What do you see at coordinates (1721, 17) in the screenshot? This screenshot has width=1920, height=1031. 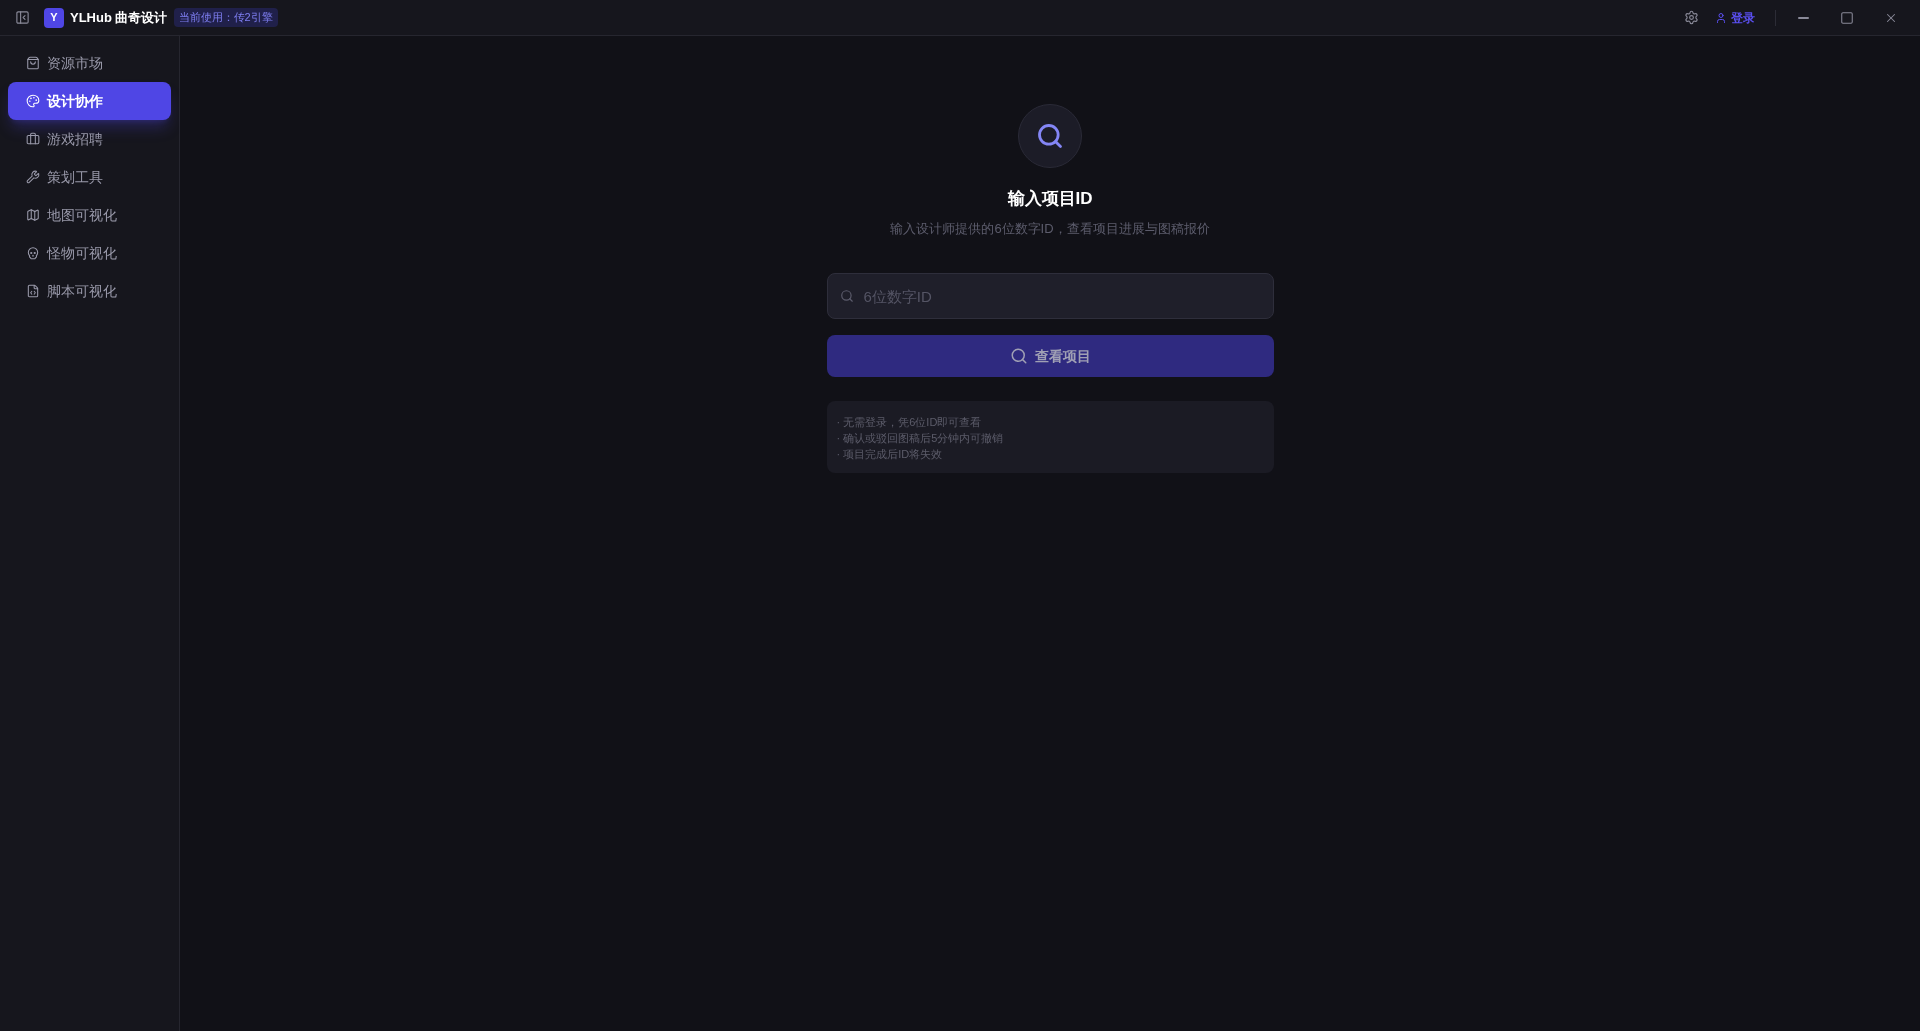 I see `user-icon` at bounding box center [1721, 17].